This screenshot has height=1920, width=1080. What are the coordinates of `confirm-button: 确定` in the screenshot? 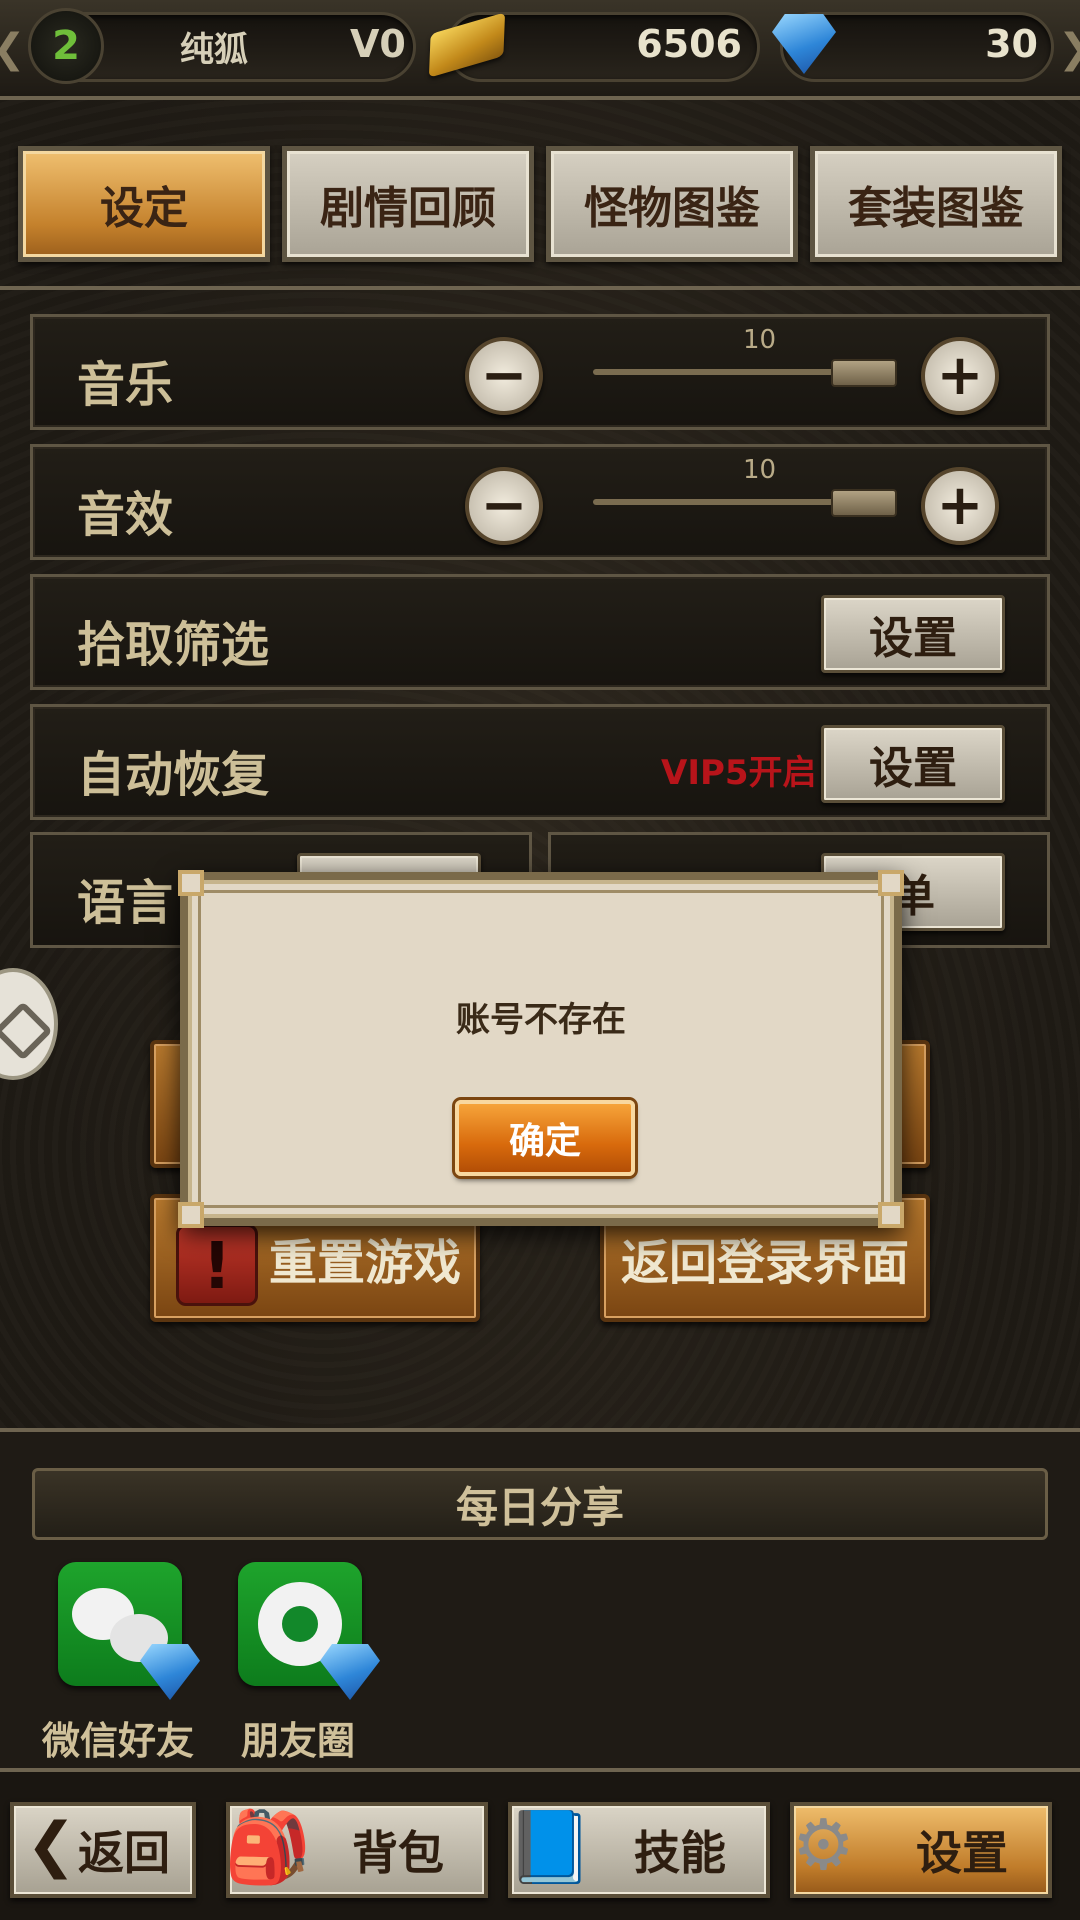 It's located at (545, 1138).